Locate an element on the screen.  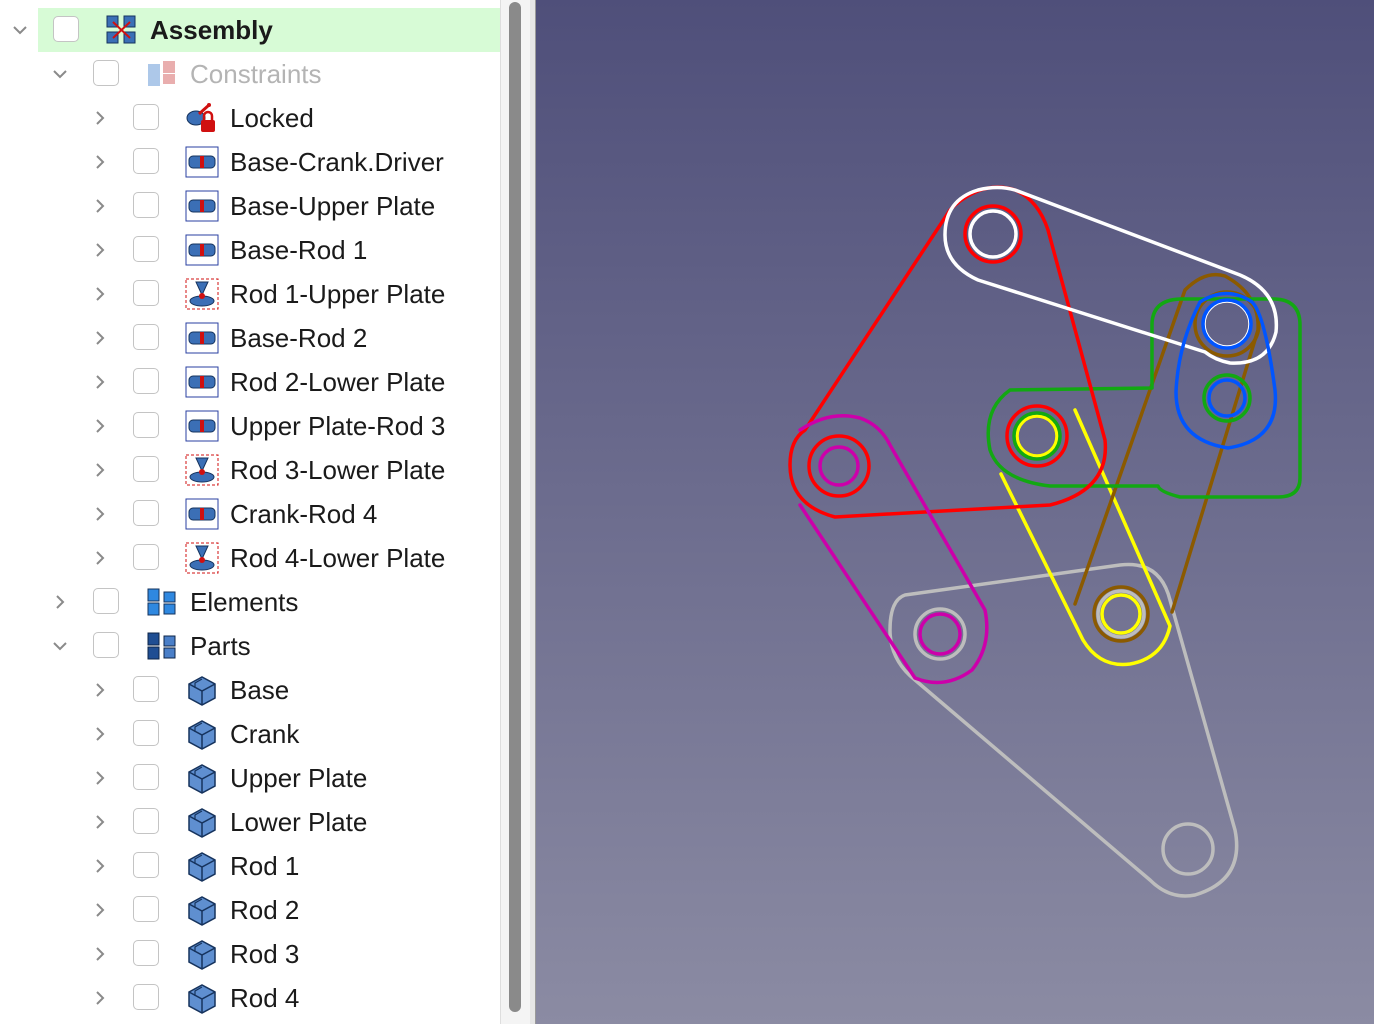
tree-row: Crank-Rod 4 is located at coordinates (250, 514).